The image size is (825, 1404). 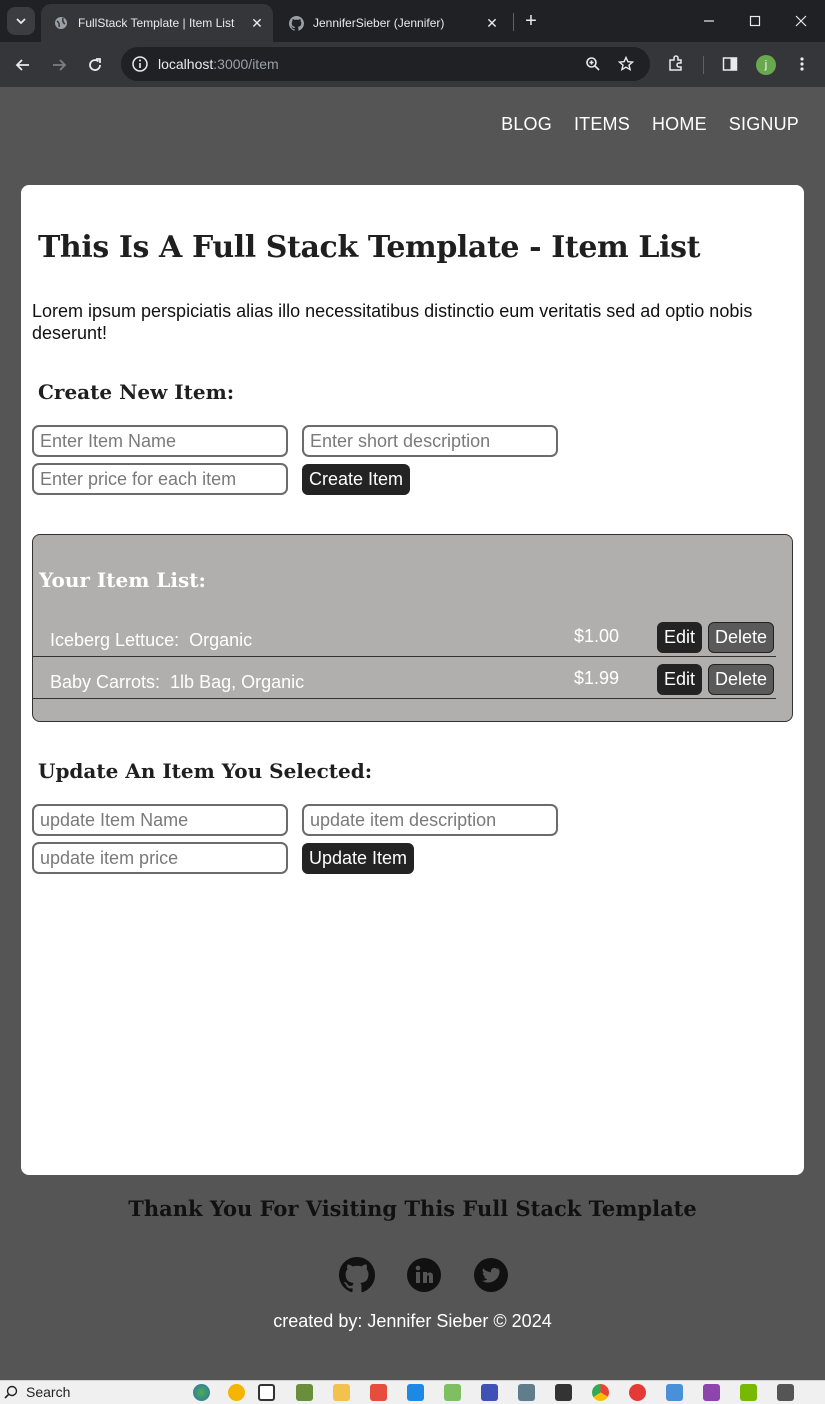 I want to click on tab-title: JenniferSieber (Jennifer), so click(x=379, y=23).